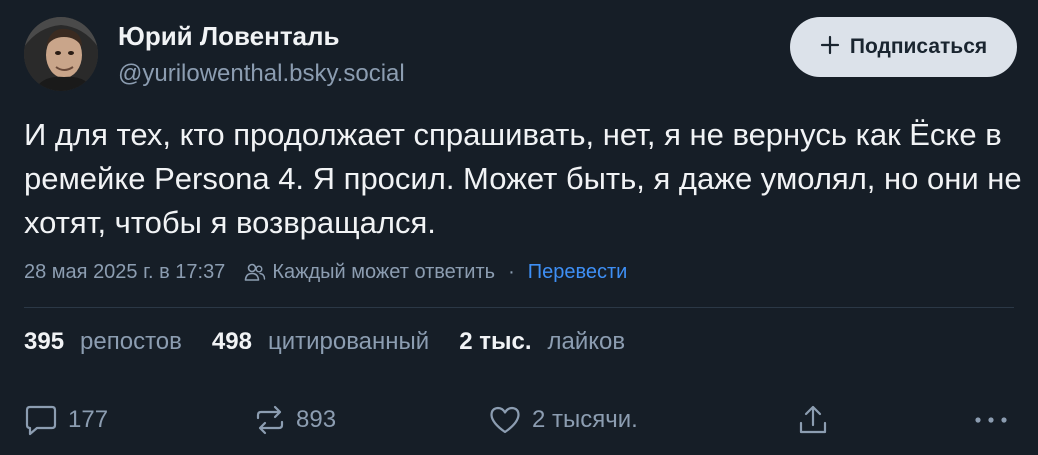 This screenshot has width=1038, height=455. What do you see at coordinates (131, 342) in the screenshot?
I see `reposts-label: репостов` at bounding box center [131, 342].